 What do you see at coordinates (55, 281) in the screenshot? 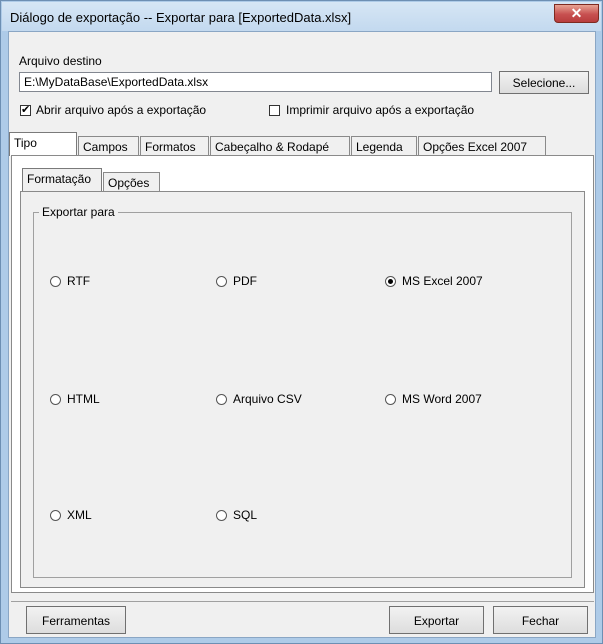
I see `format-radio-rtf` at bounding box center [55, 281].